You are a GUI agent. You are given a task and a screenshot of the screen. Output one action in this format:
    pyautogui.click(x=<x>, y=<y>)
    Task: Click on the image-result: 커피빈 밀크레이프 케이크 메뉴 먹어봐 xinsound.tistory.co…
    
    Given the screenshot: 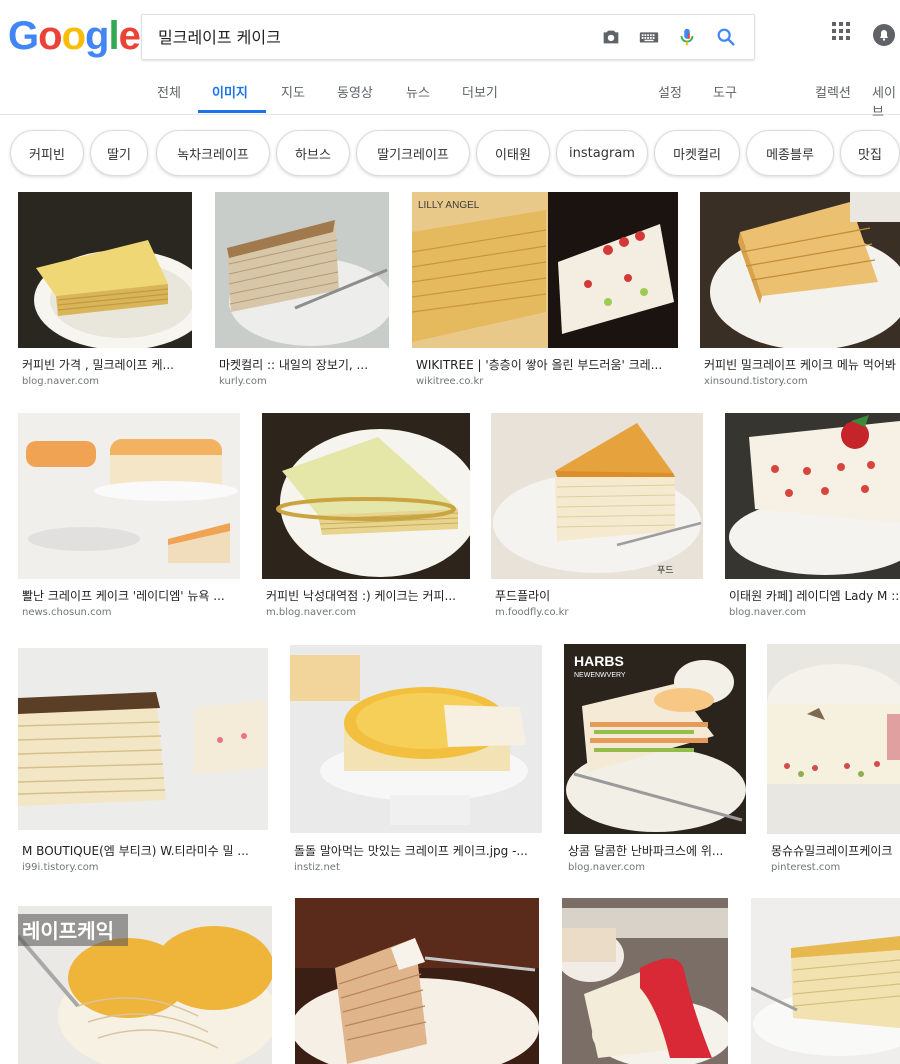 What is the action you would take?
    pyautogui.click(x=800, y=292)
    